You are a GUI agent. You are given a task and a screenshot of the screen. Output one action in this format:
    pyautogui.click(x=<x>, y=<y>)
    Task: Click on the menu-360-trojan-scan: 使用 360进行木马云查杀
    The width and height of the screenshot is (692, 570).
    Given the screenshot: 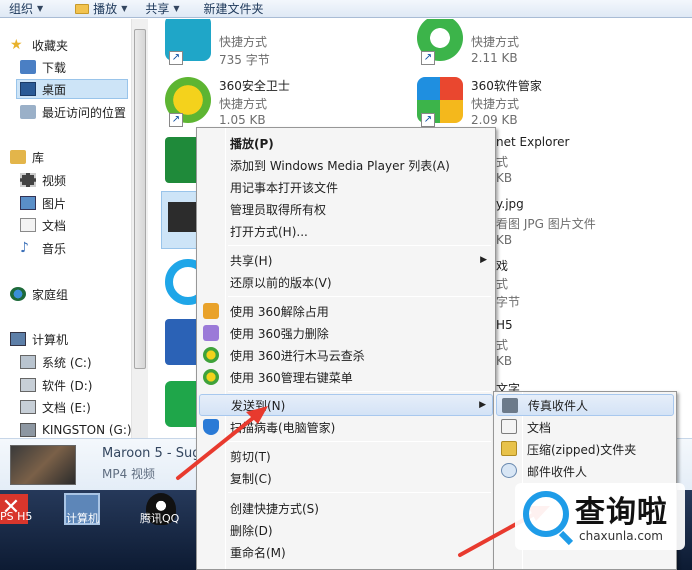 What is the action you would take?
    pyautogui.click(x=346, y=355)
    